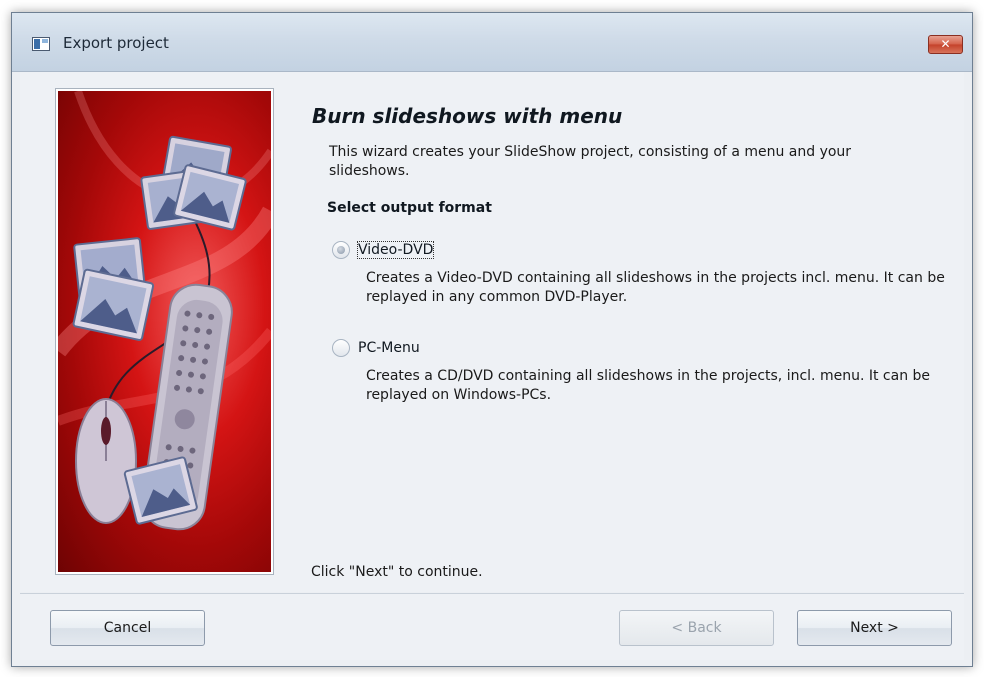  Describe the element at coordinates (397, 572) in the screenshot. I see `continue-hint: Click "Next" to continue.` at that location.